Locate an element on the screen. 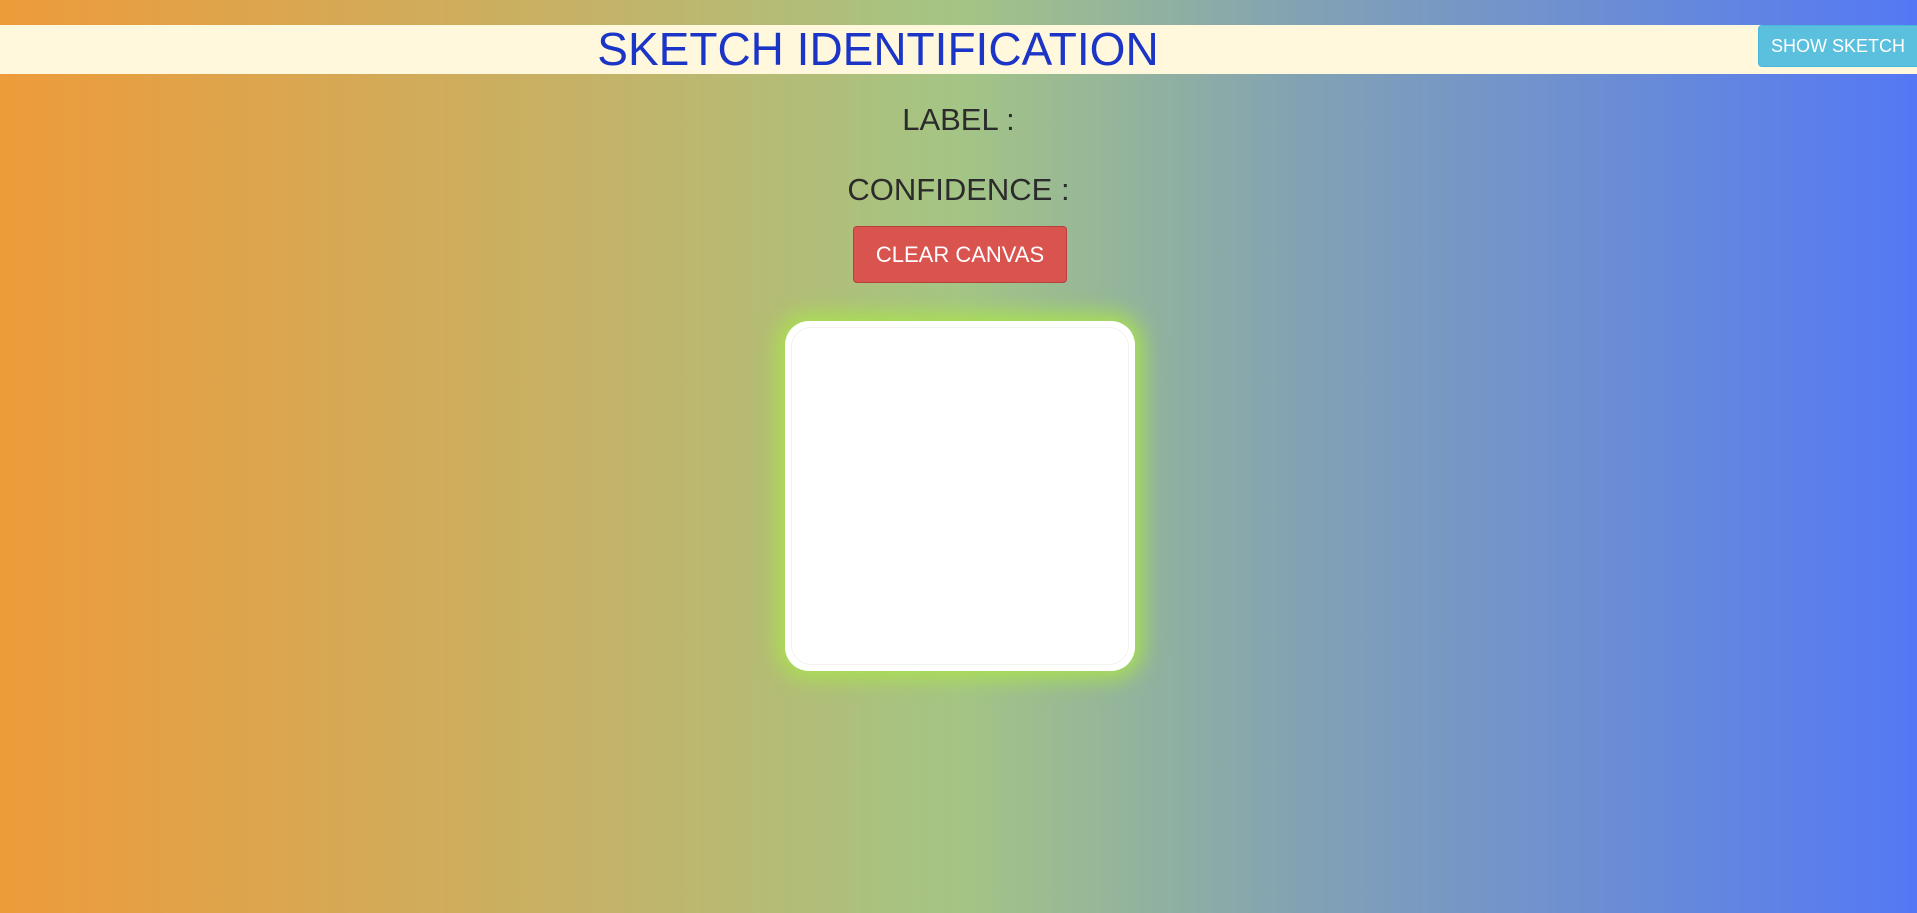  header-bar: SKETCH IDENTIFICATION is located at coordinates (958, 49).